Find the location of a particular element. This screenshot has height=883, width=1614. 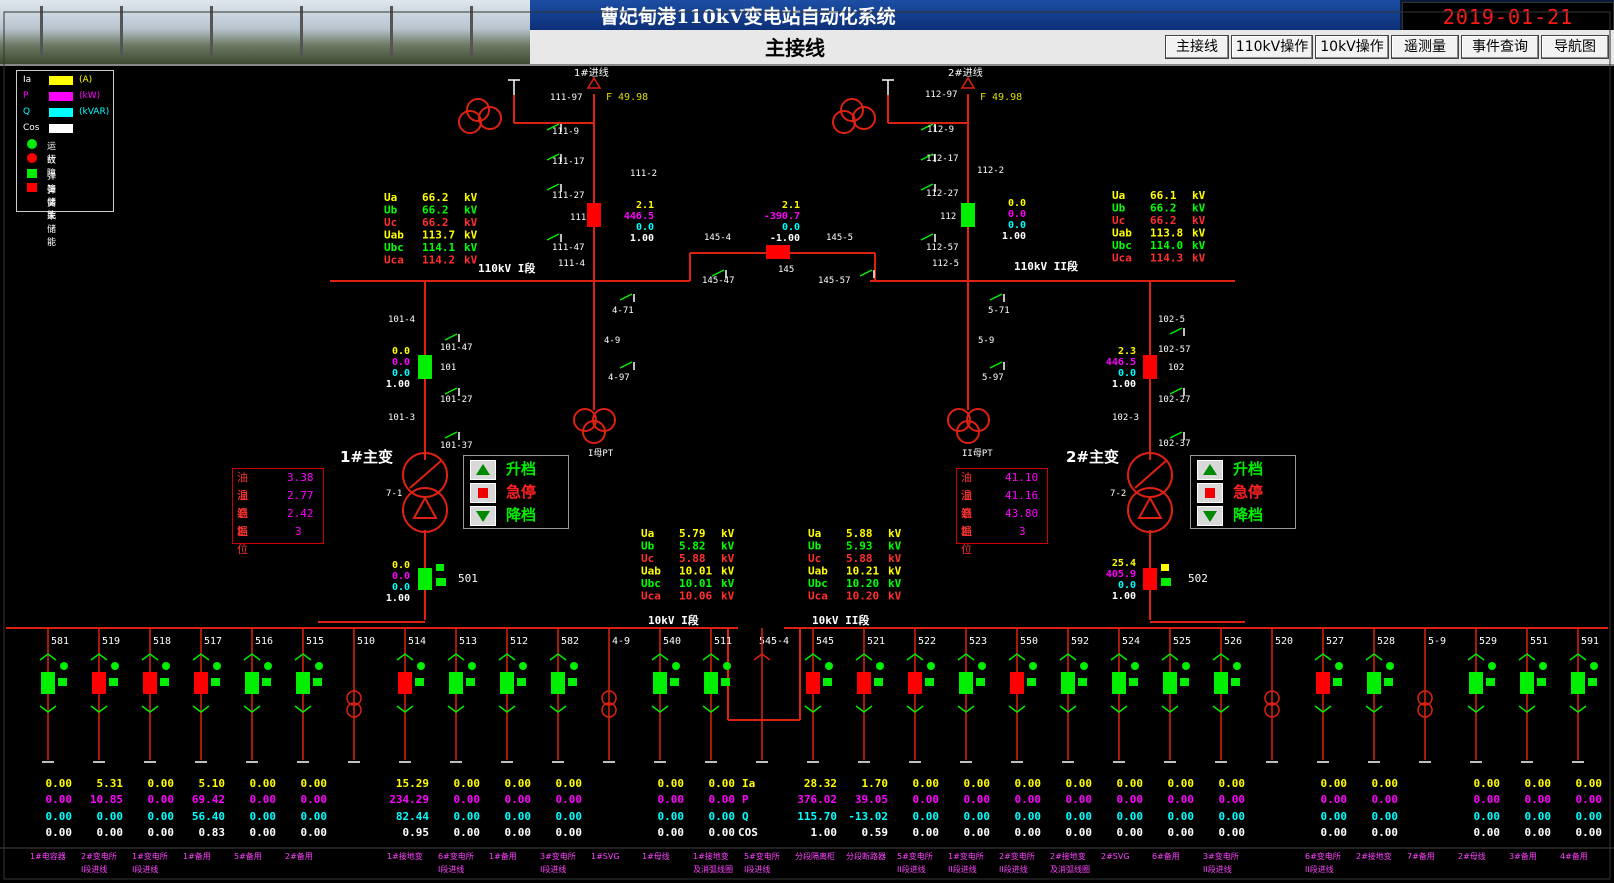

feeder-545-val-3: 1.00 is located at coordinates (824, 832).